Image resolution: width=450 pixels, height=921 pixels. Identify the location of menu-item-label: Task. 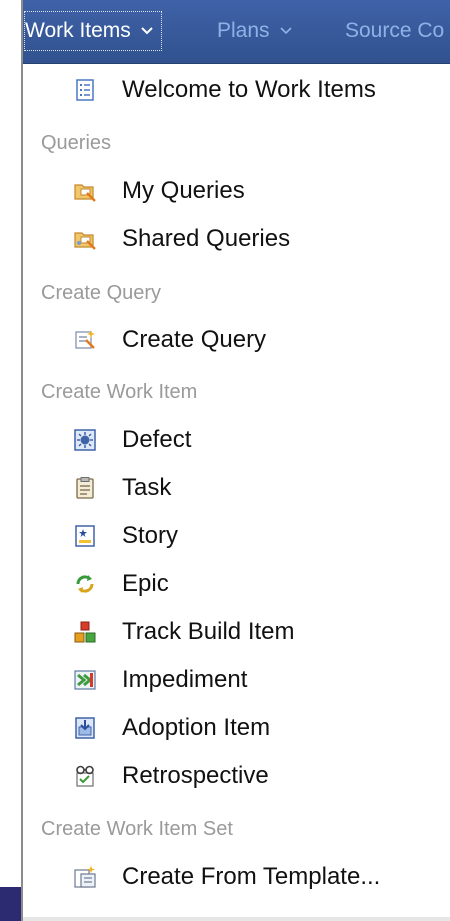
(147, 487).